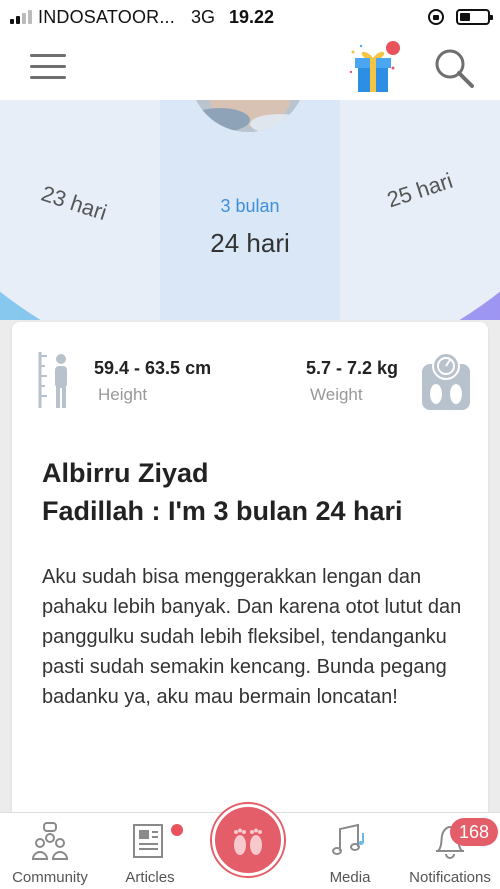 The image size is (500, 889). Describe the element at coordinates (474, 17) in the screenshot. I see `battery-icon` at that location.